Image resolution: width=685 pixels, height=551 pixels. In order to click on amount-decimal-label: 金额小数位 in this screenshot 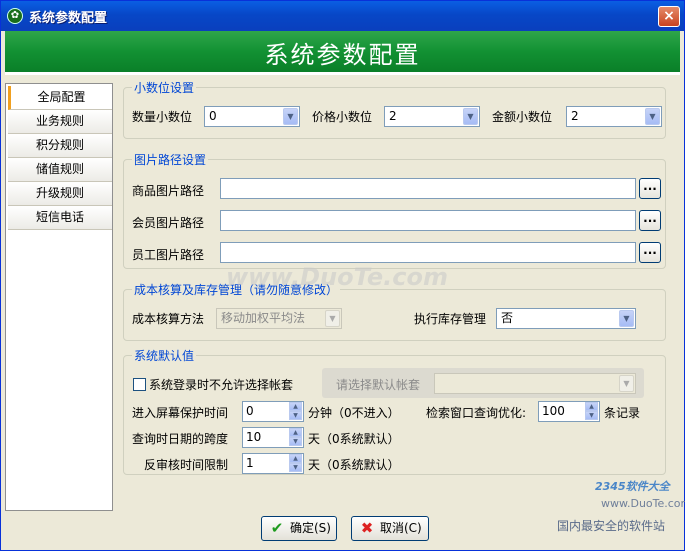, I will do `click(522, 117)`.